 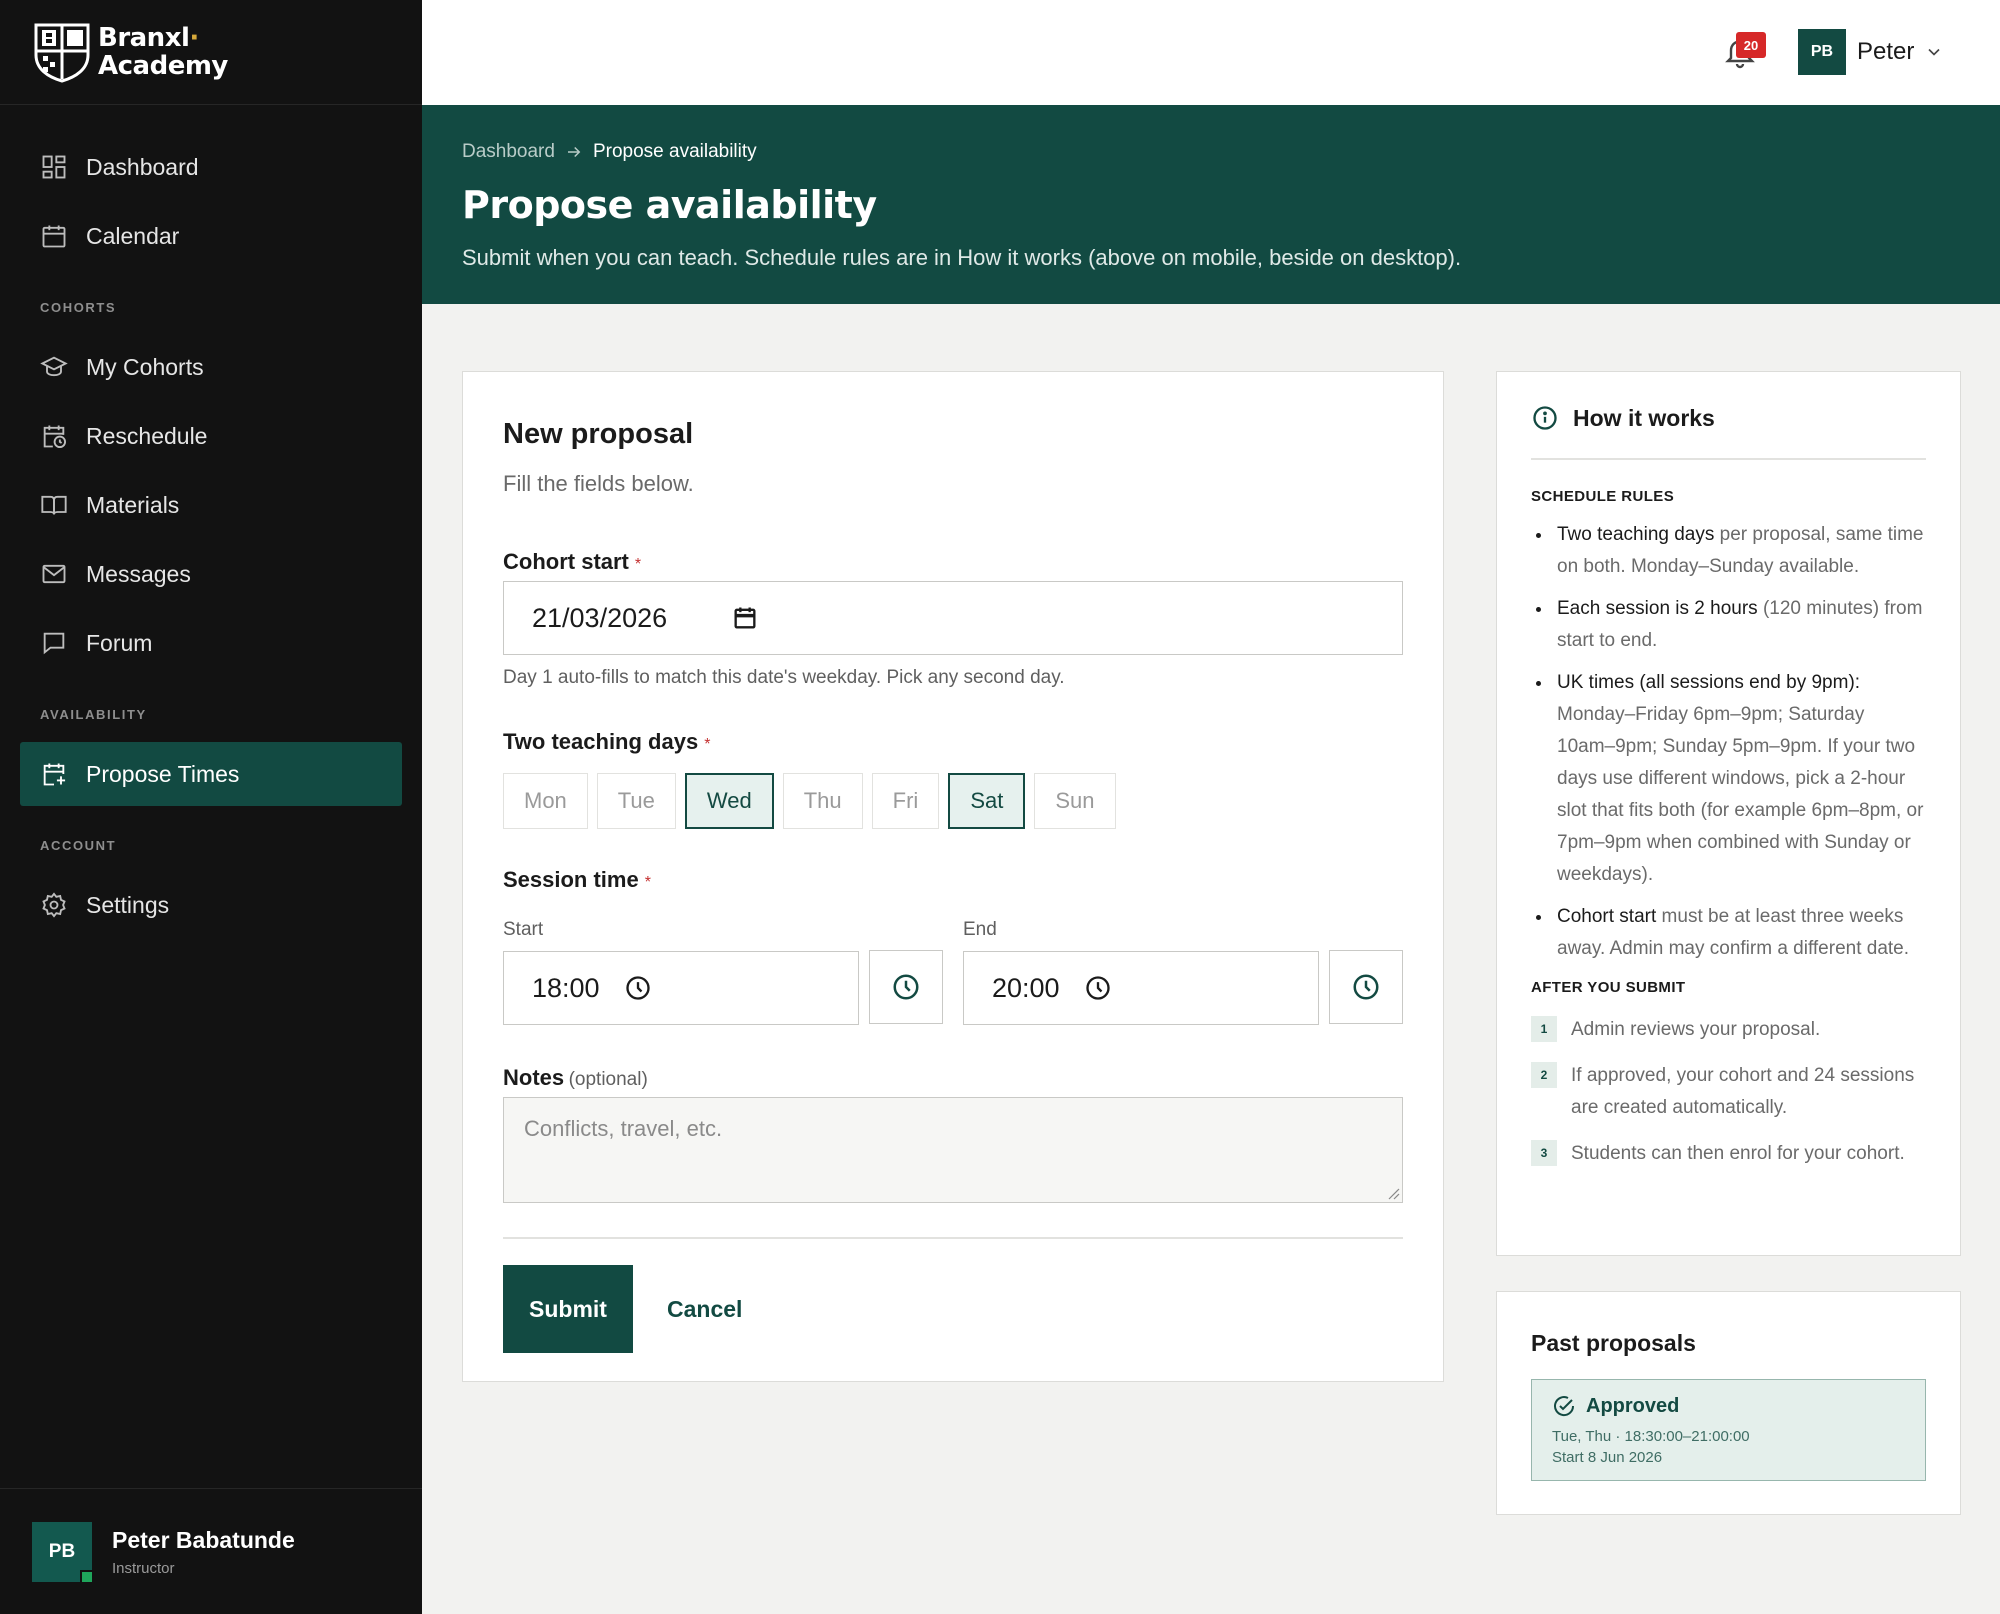 What do you see at coordinates (63, 1552) in the screenshot?
I see `avatar: PB` at bounding box center [63, 1552].